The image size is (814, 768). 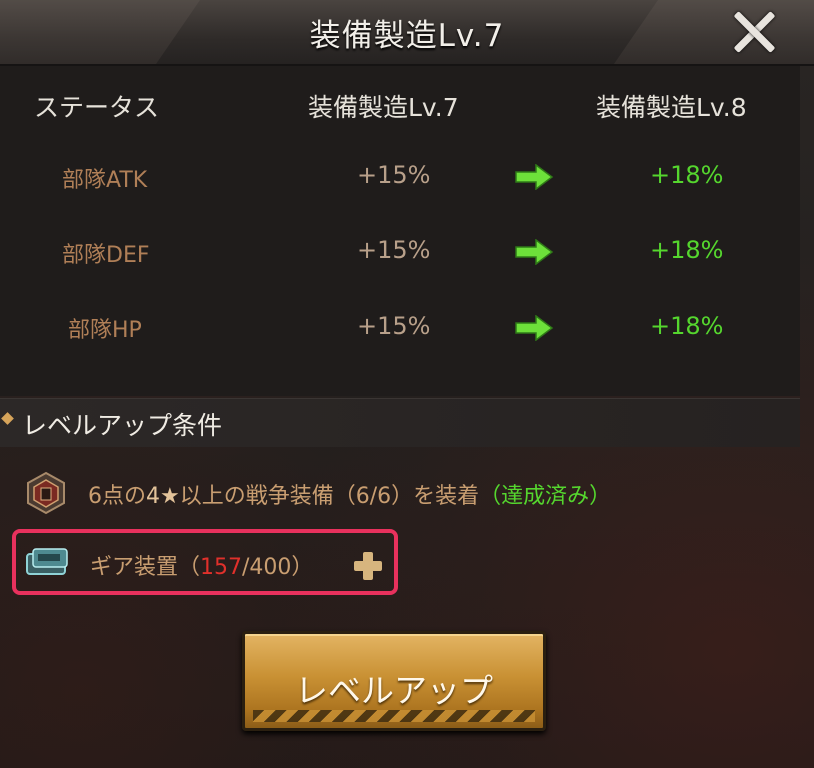 What do you see at coordinates (170, 496) in the screenshot?
I see `star-icon: ★` at bounding box center [170, 496].